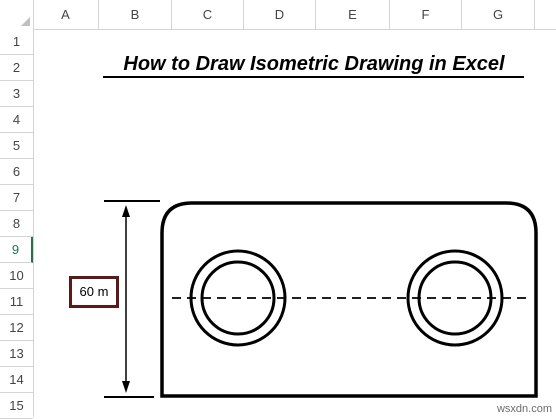  I want to click on dimension-arrow-up-icon, so click(126, 211).